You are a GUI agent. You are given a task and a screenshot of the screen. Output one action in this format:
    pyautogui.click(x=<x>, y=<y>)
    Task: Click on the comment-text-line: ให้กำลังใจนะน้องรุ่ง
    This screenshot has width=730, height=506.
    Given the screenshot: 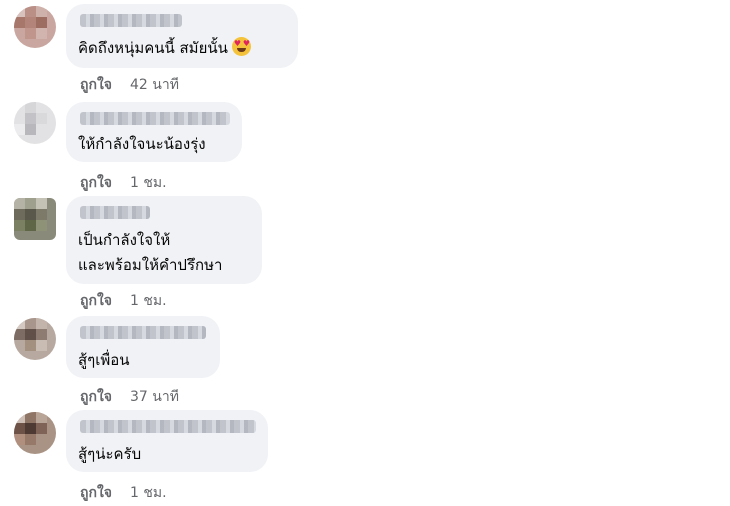 What is the action you would take?
    pyautogui.click(x=142, y=144)
    